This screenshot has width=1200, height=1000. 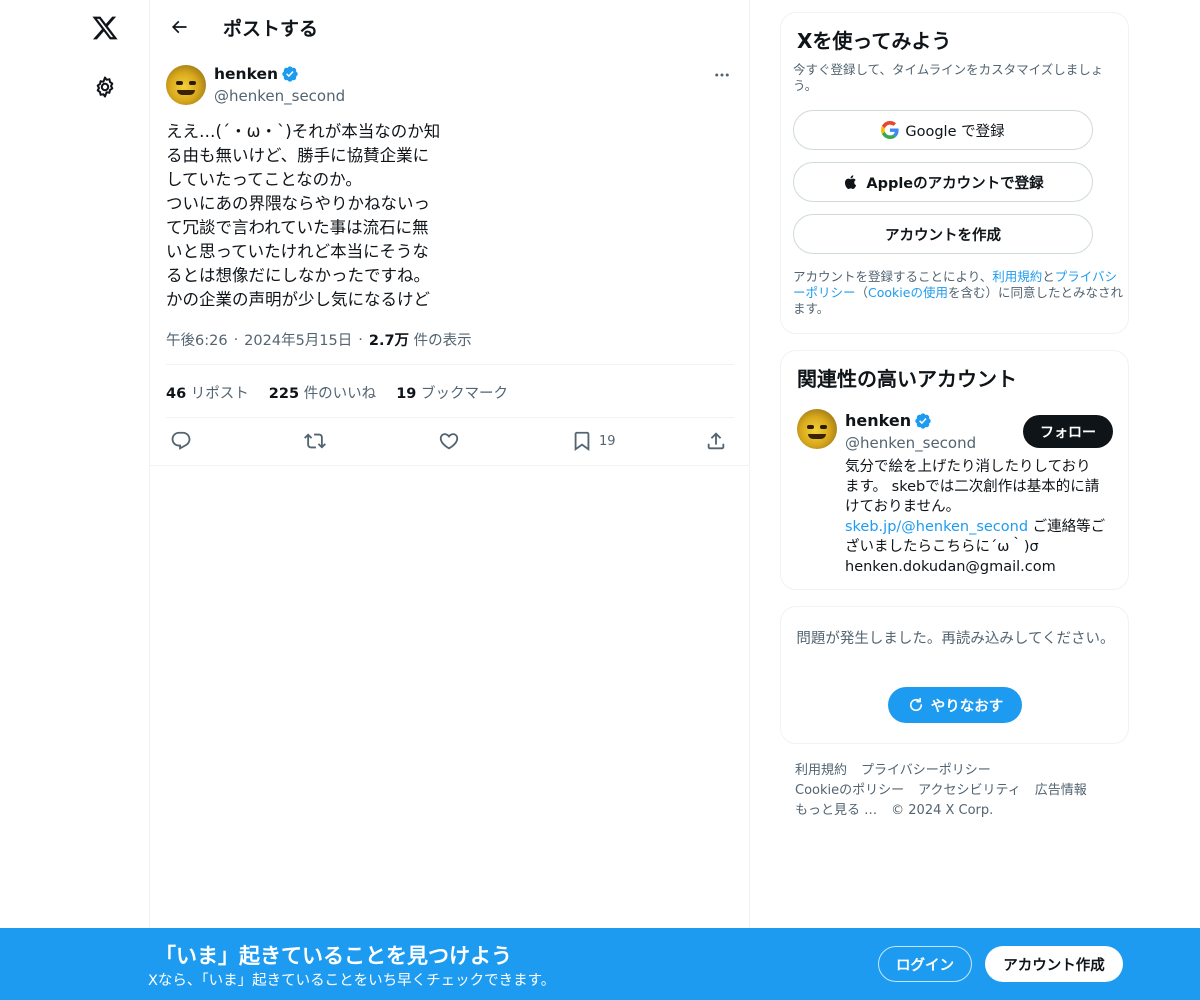 I want to click on create-account-label: アカウントを作成, so click(x=943, y=235).